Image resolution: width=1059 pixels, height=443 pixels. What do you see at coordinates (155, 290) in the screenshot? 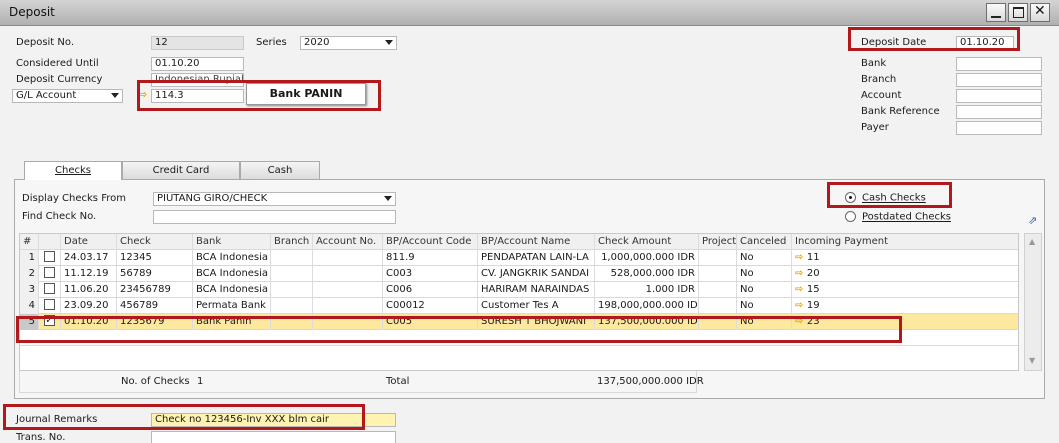
I see `cell-check: 23456789` at bounding box center [155, 290].